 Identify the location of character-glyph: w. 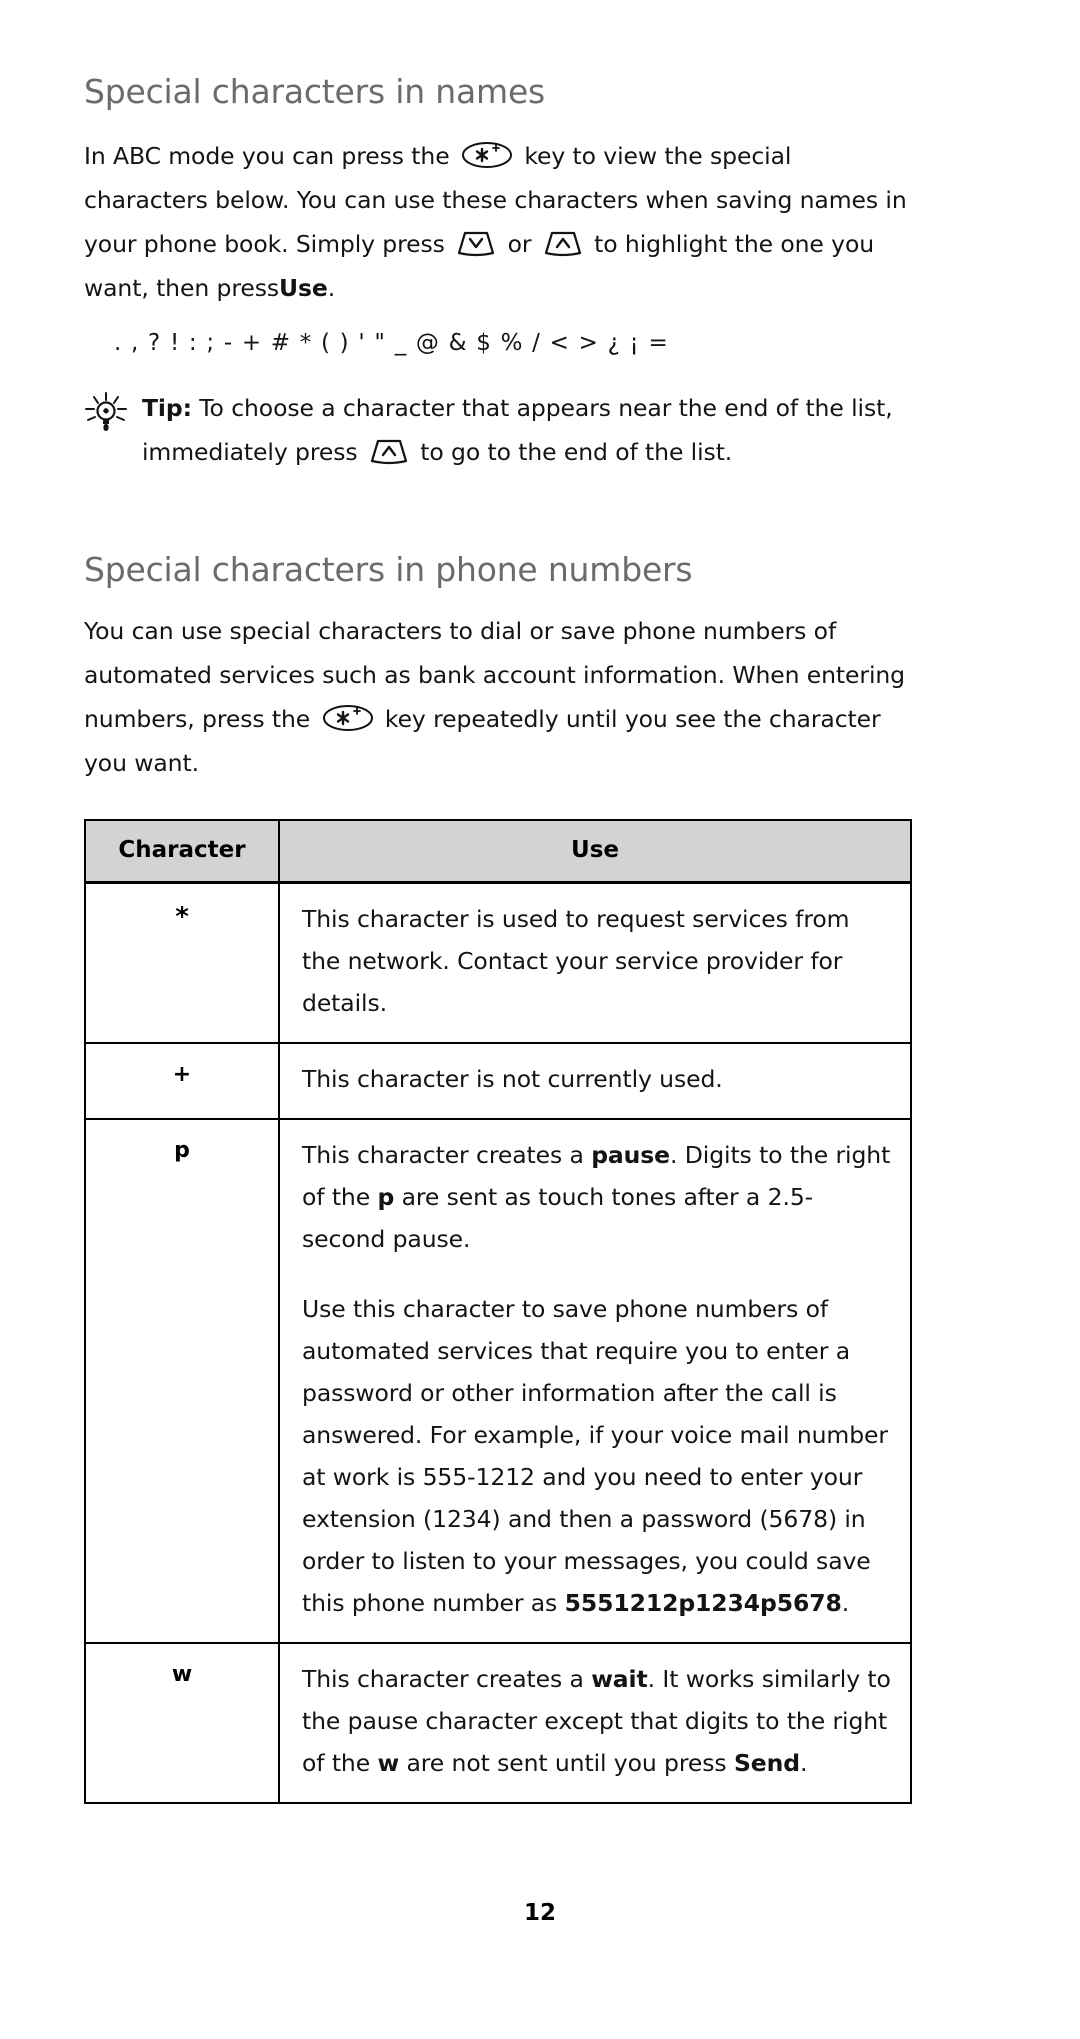
(182, 1675).